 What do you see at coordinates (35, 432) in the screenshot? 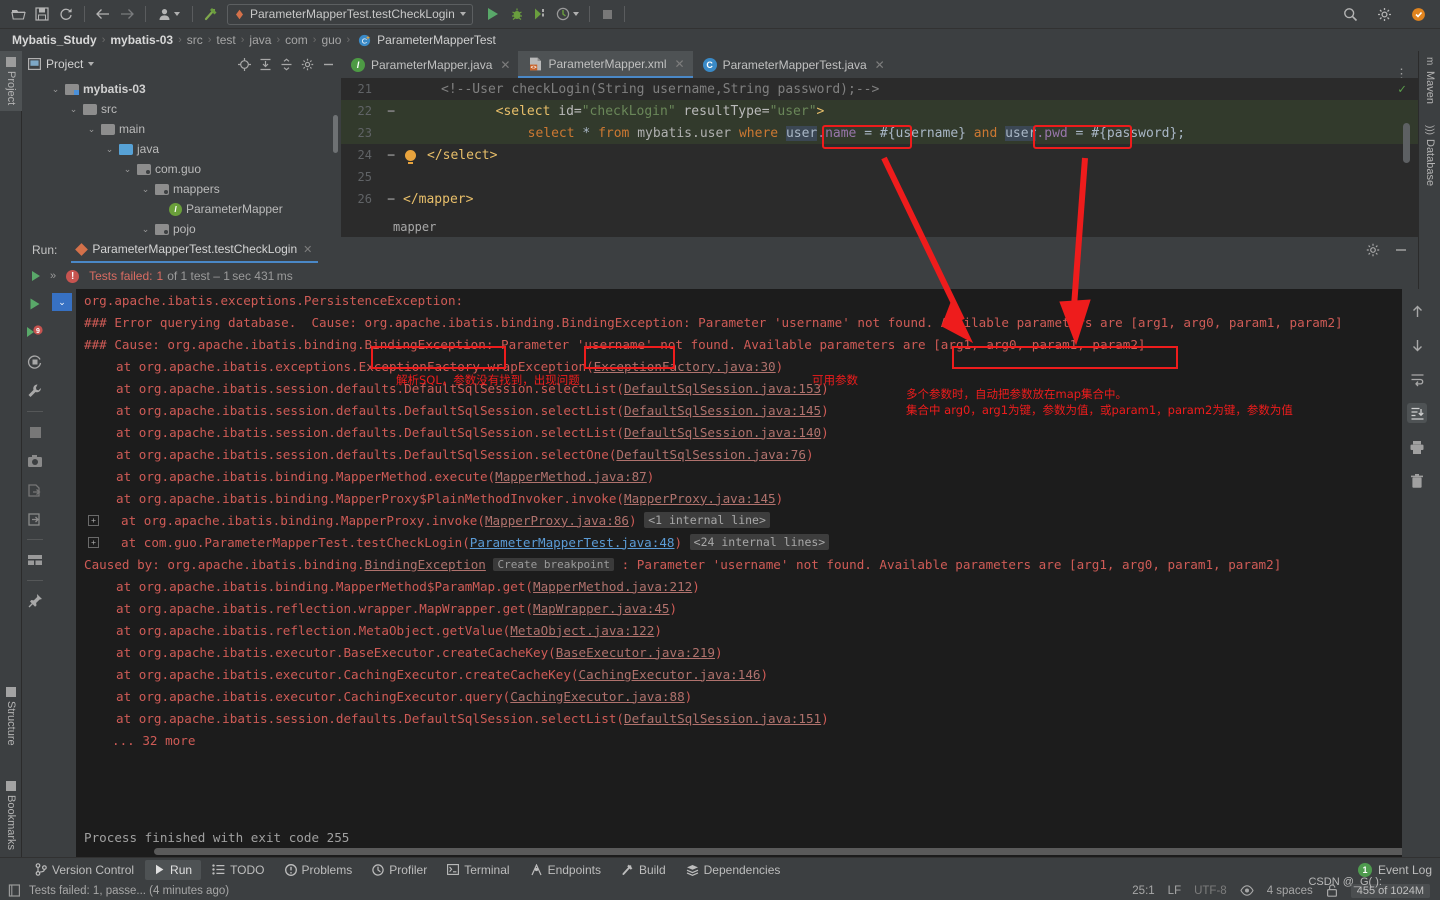
I see `stop-icon` at bounding box center [35, 432].